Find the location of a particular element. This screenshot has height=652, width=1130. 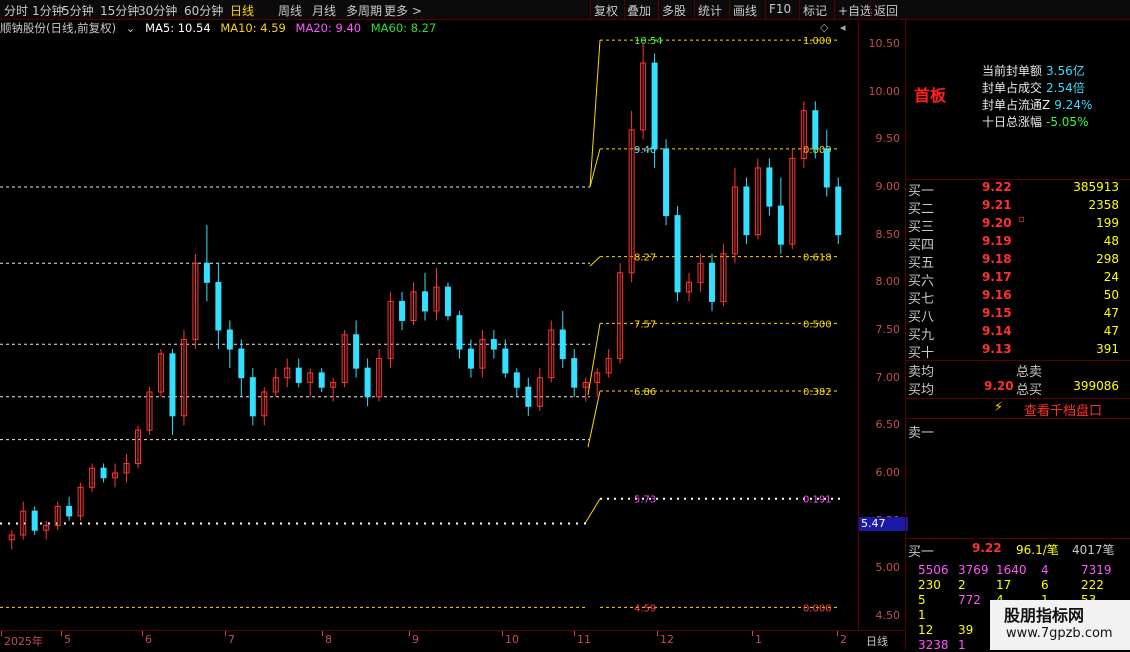

bid-row: 买四 9.19 48 is located at coordinates (1013, 243).